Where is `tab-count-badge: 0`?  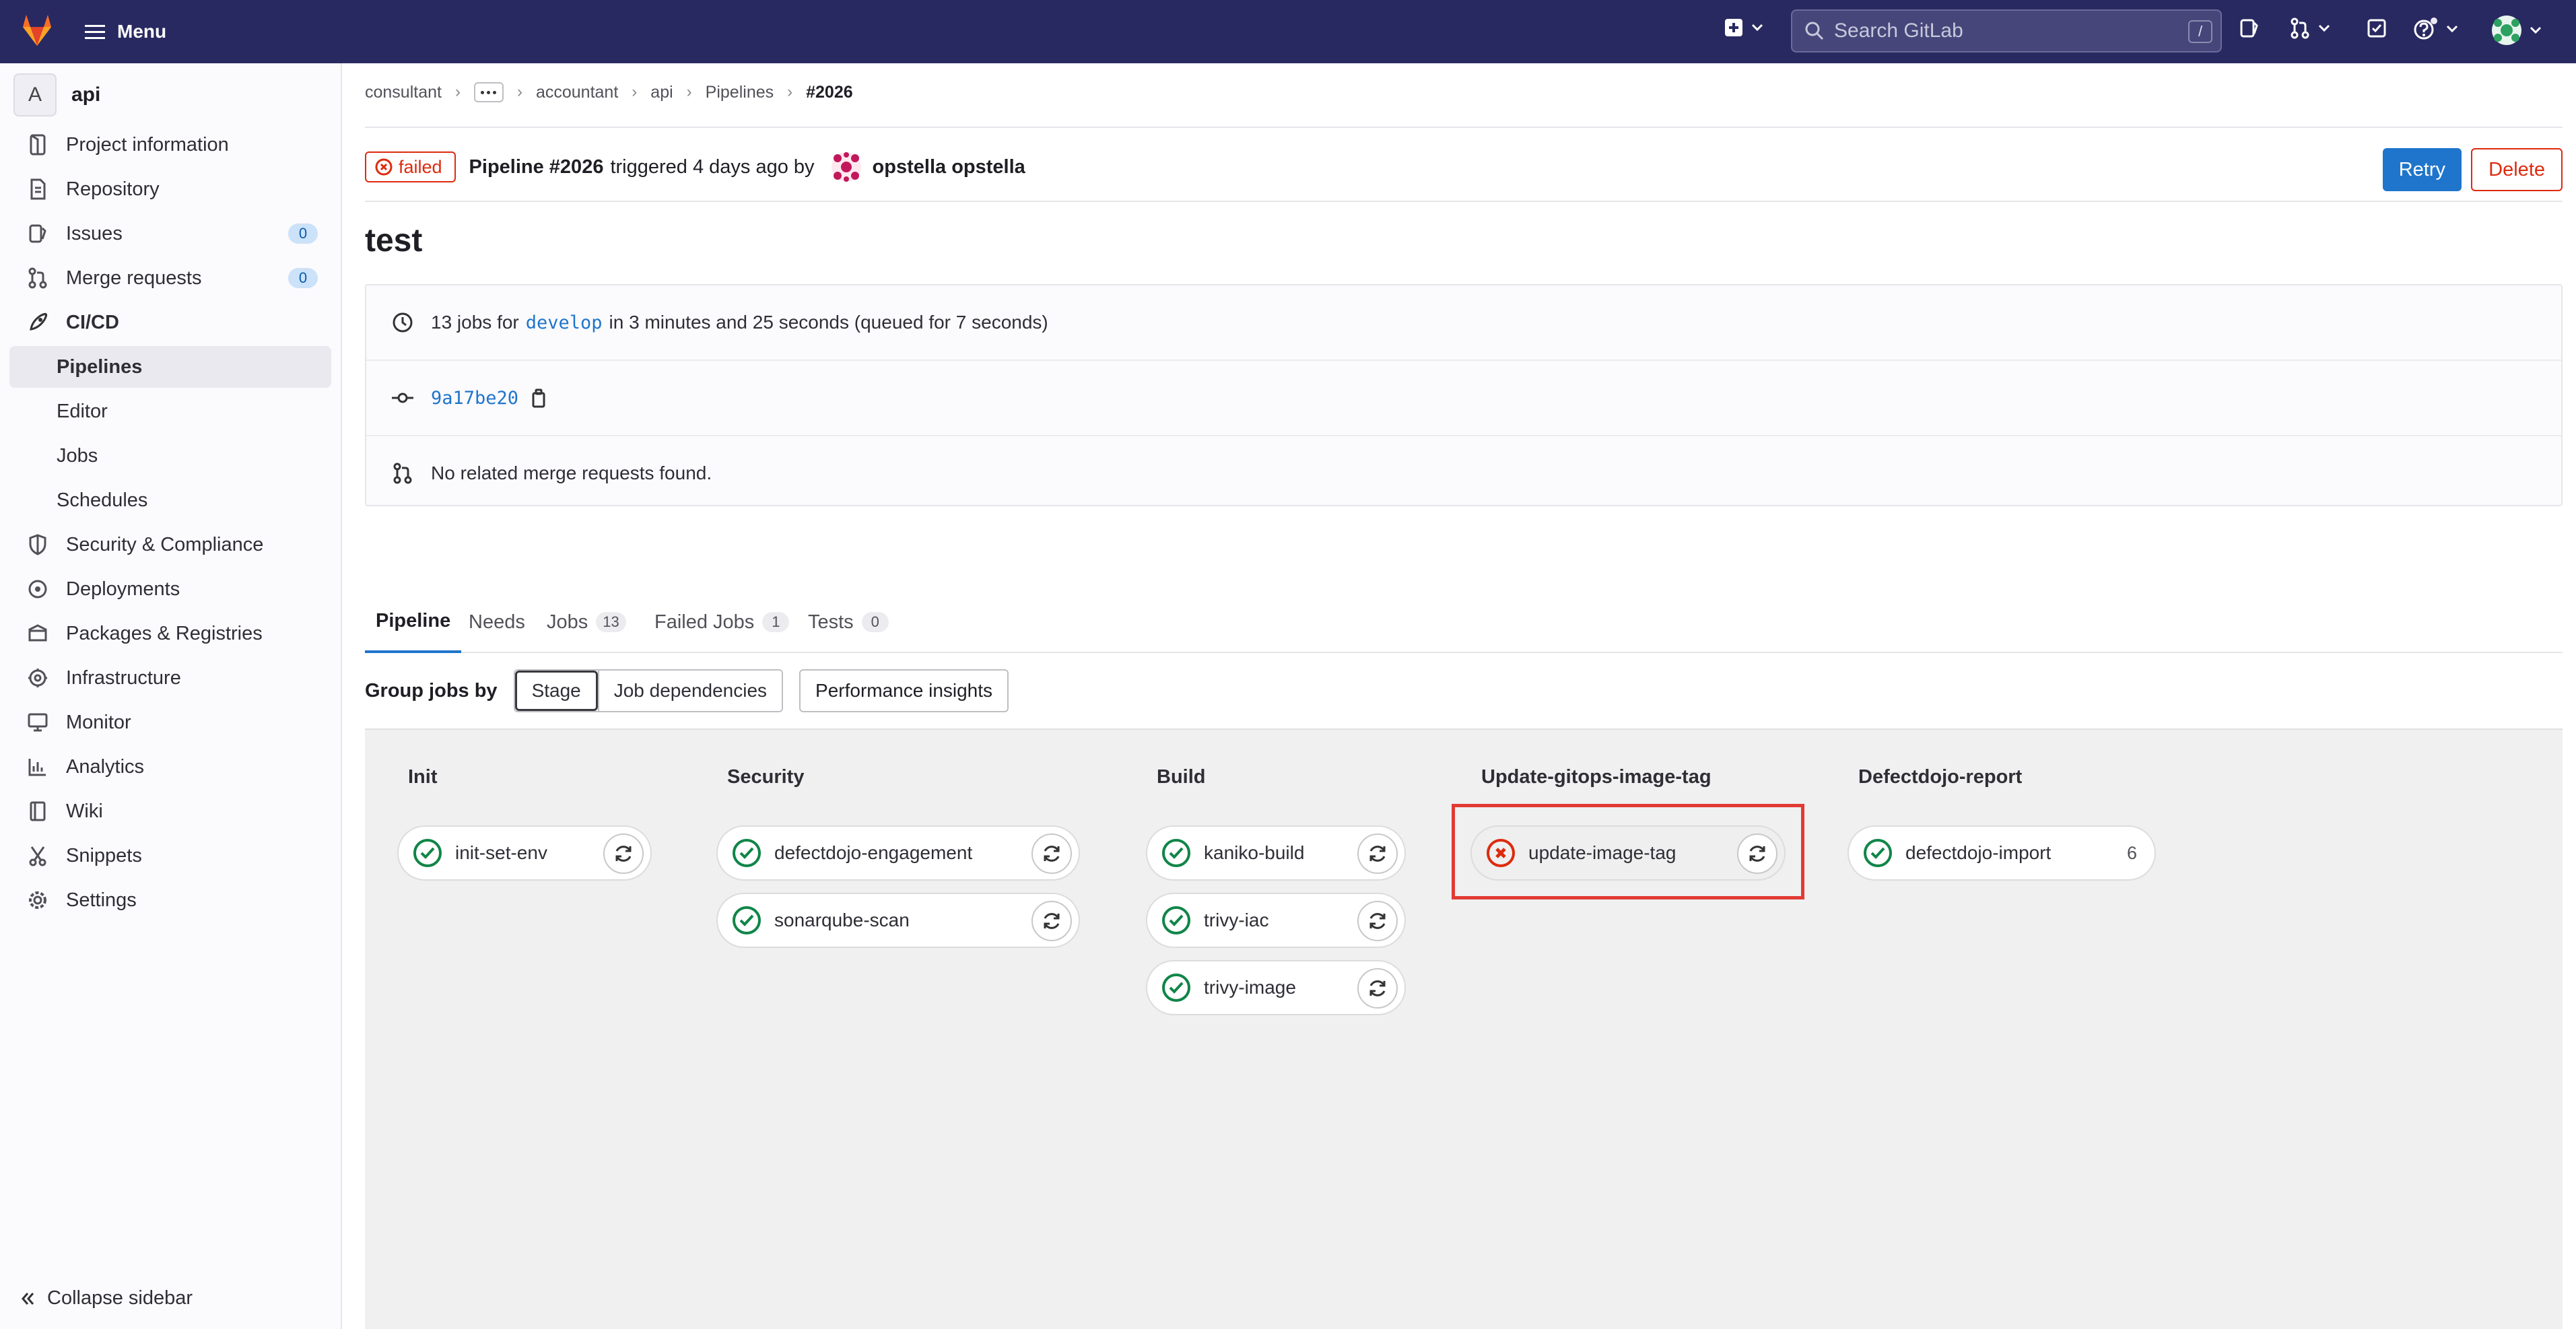
tab-count-badge: 0 is located at coordinates (875, 622).